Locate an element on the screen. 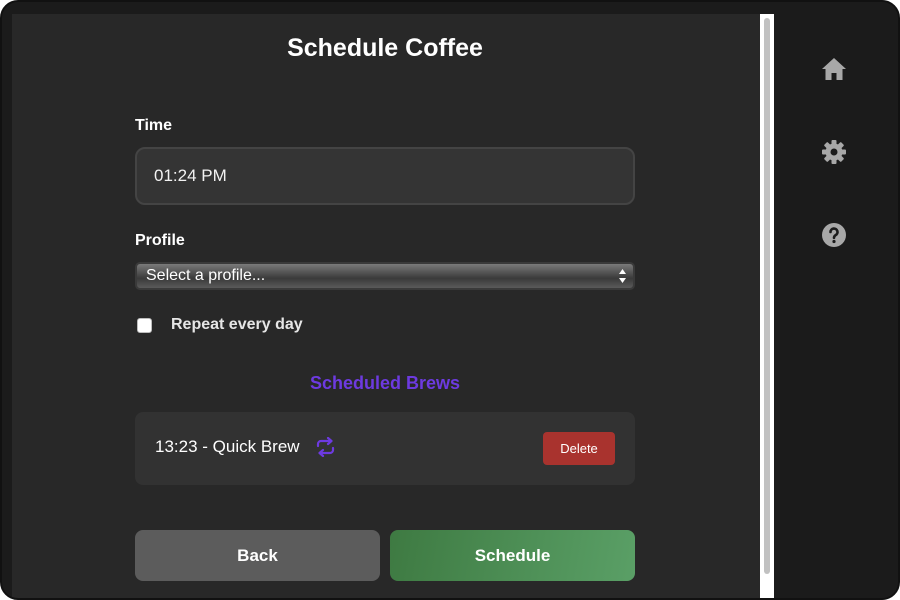 This screenshot has height=600, width=900. scrollbar-thumb is located at coordinates (767, 296).